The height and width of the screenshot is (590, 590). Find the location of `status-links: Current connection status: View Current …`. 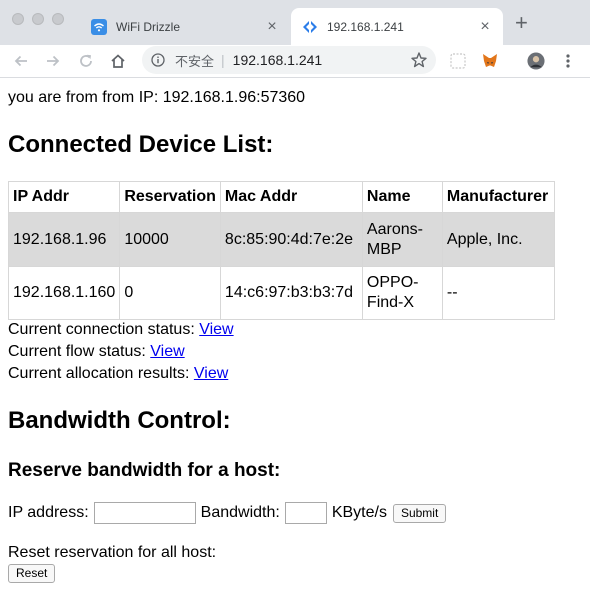

status-links: Current connection status: View Current … is located at coordinates (121, 352).